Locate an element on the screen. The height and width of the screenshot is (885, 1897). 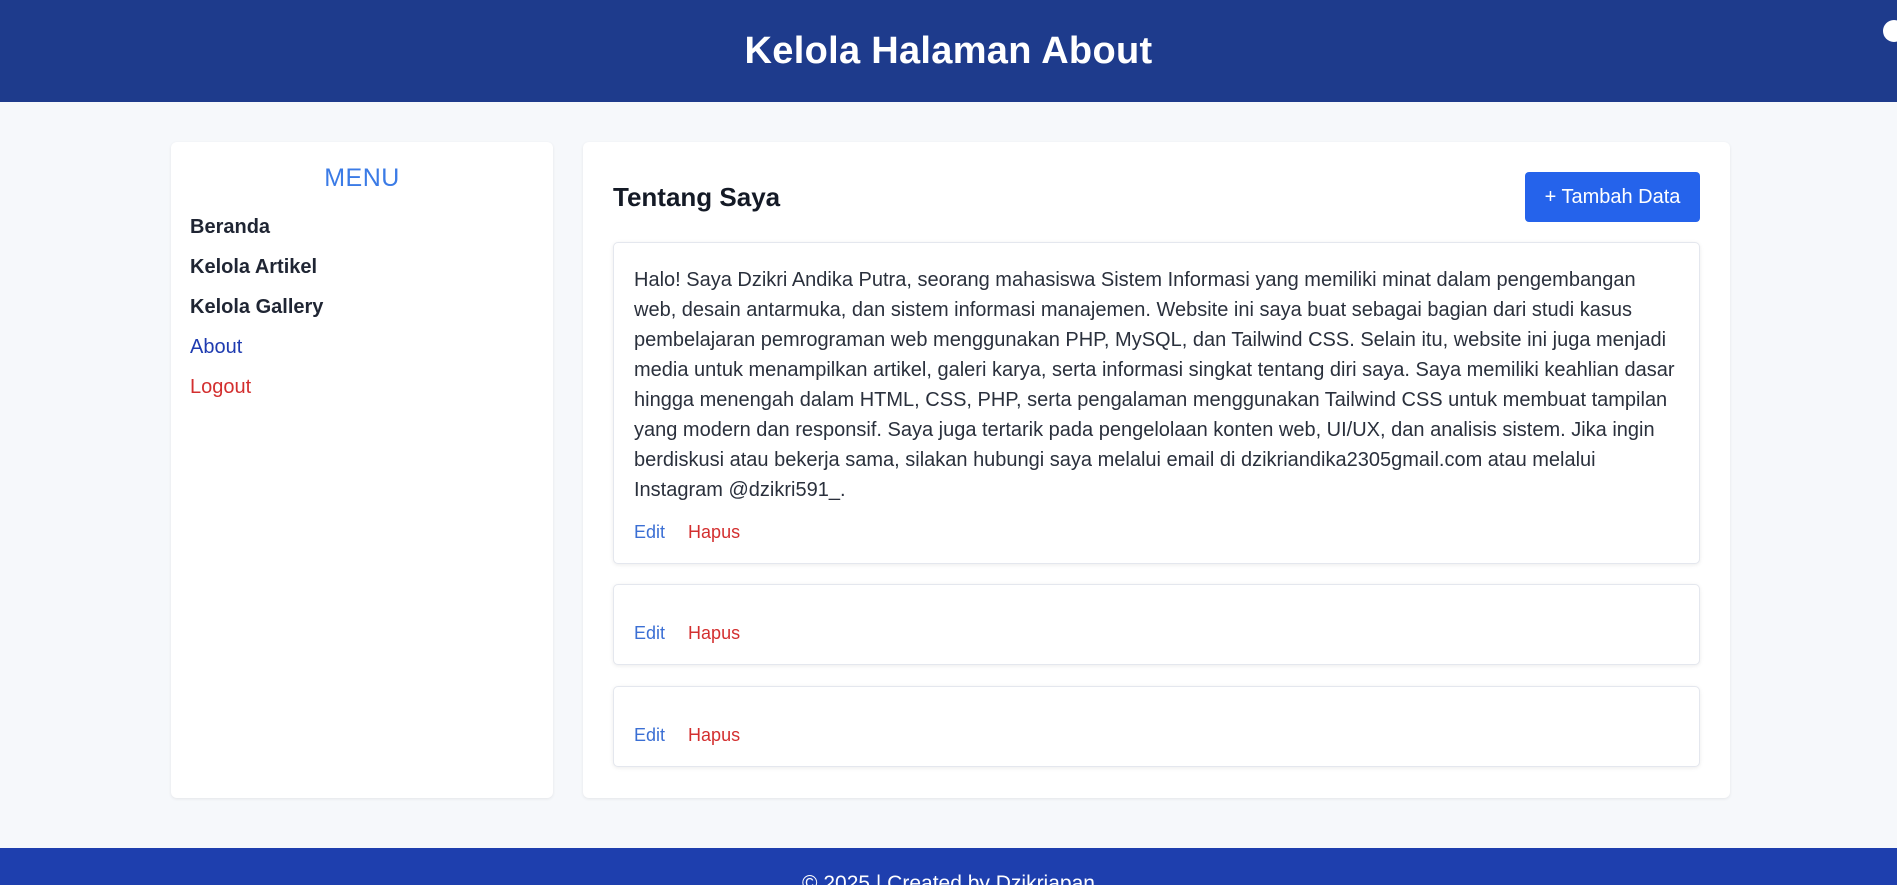
footer-text: © 2025 | Created by Dzikriapan is located at coordinates (948, 878).